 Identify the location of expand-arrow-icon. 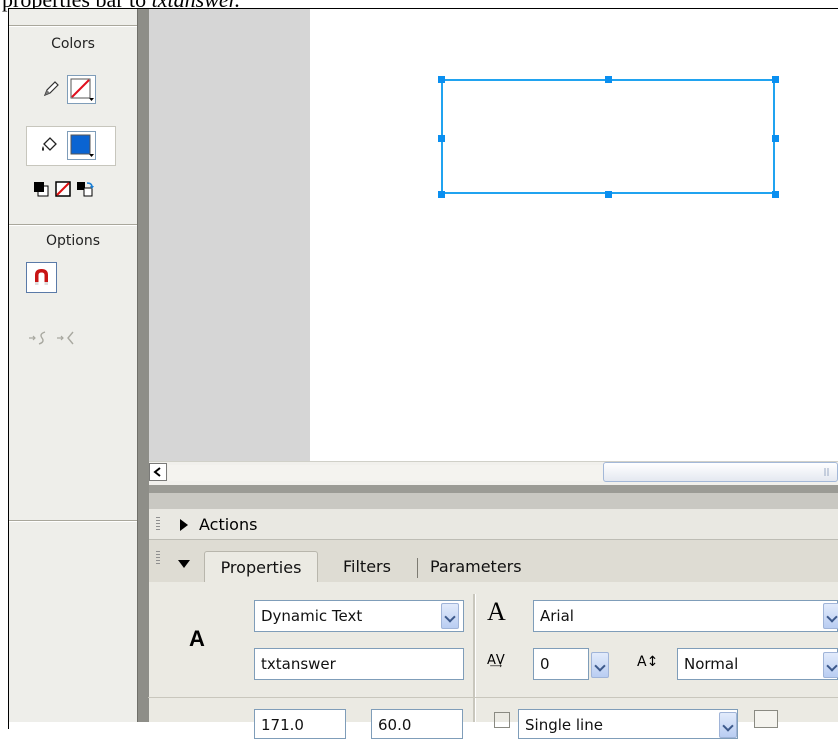
(184, 525).